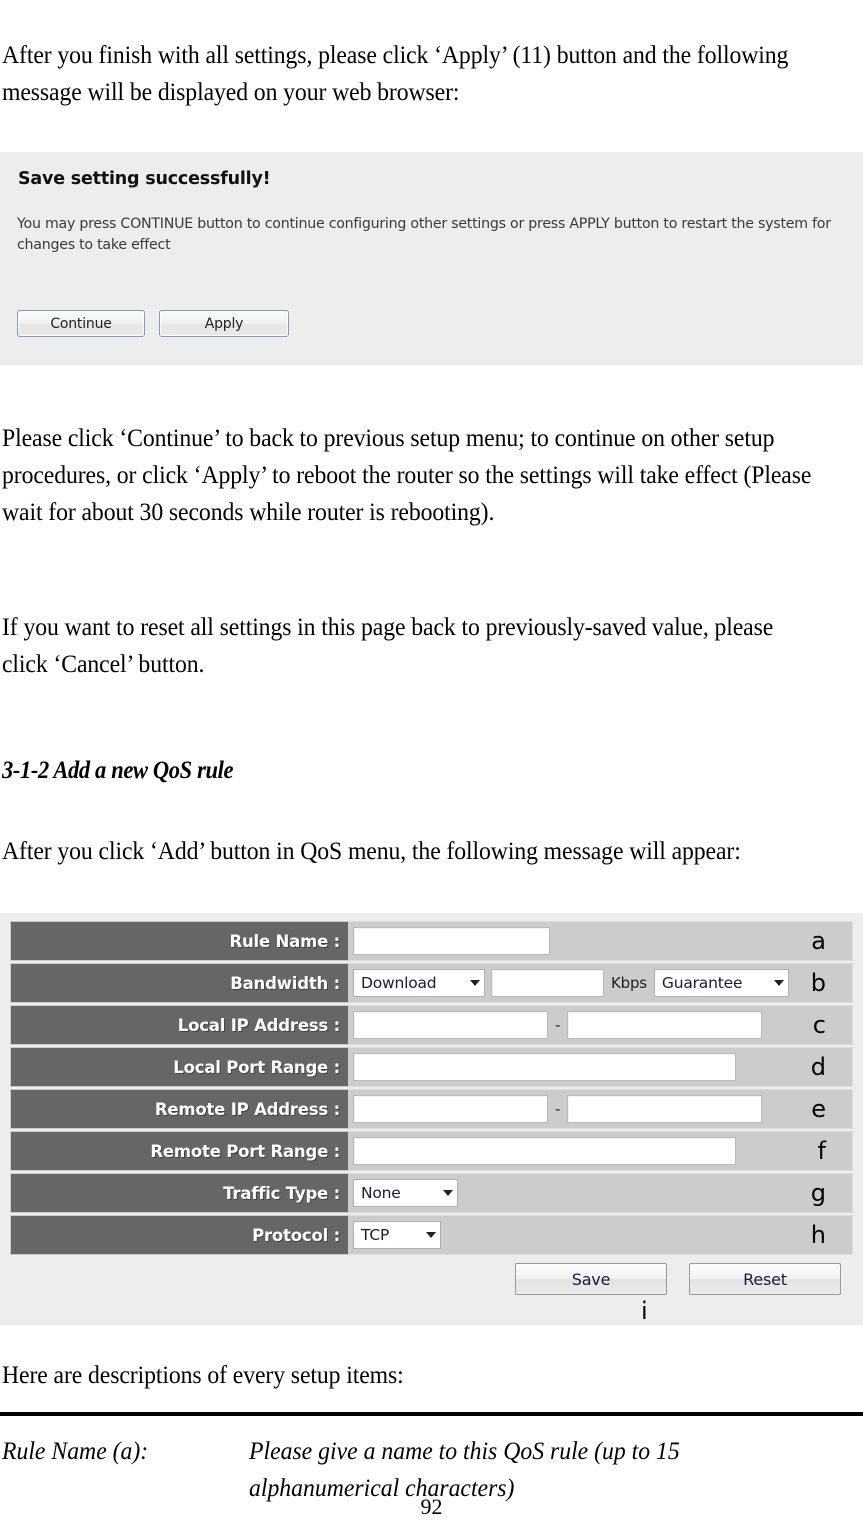 Image resolution: width=863 pixels, height=1530 pixels. What do you see at coordinates (153, 323) in the screenshot?
I see `save-dialog-button-group: Continue Apply` at bounding box center [153, 323].